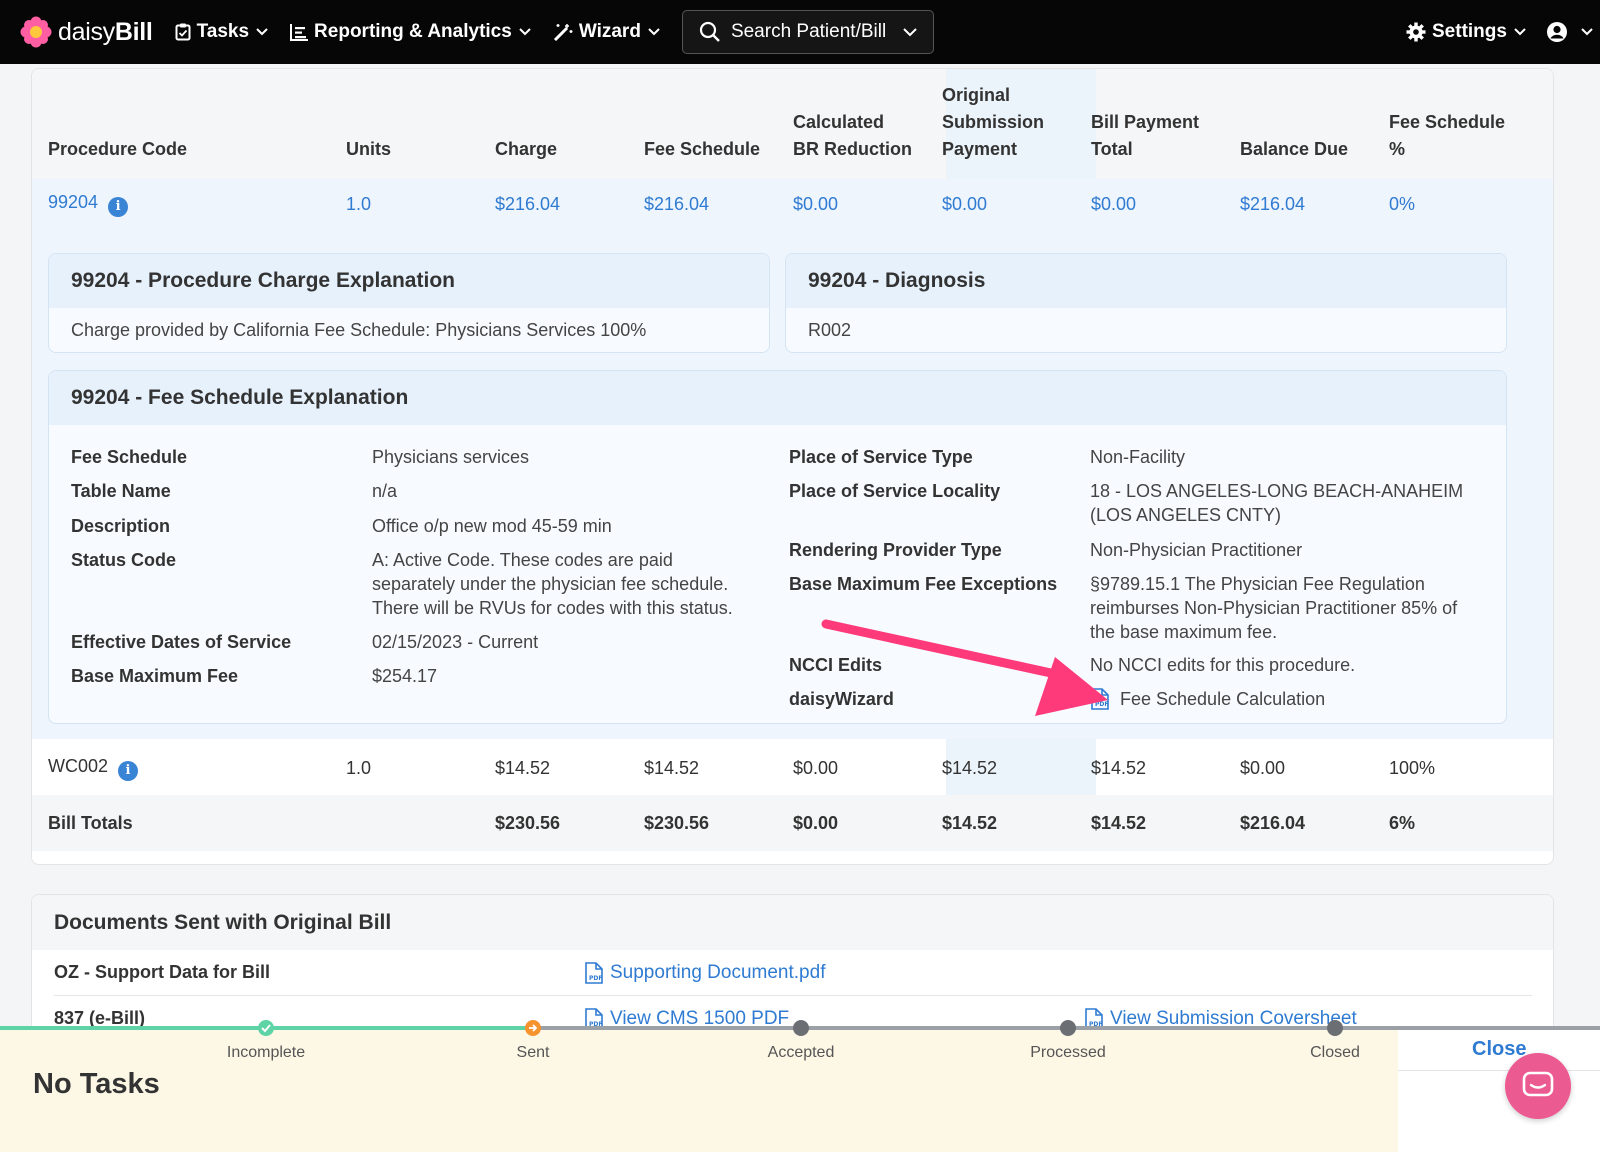 The image size is (1600, 1152). I want to click on nav-tasks-label: Tasks, so click(223, 31).